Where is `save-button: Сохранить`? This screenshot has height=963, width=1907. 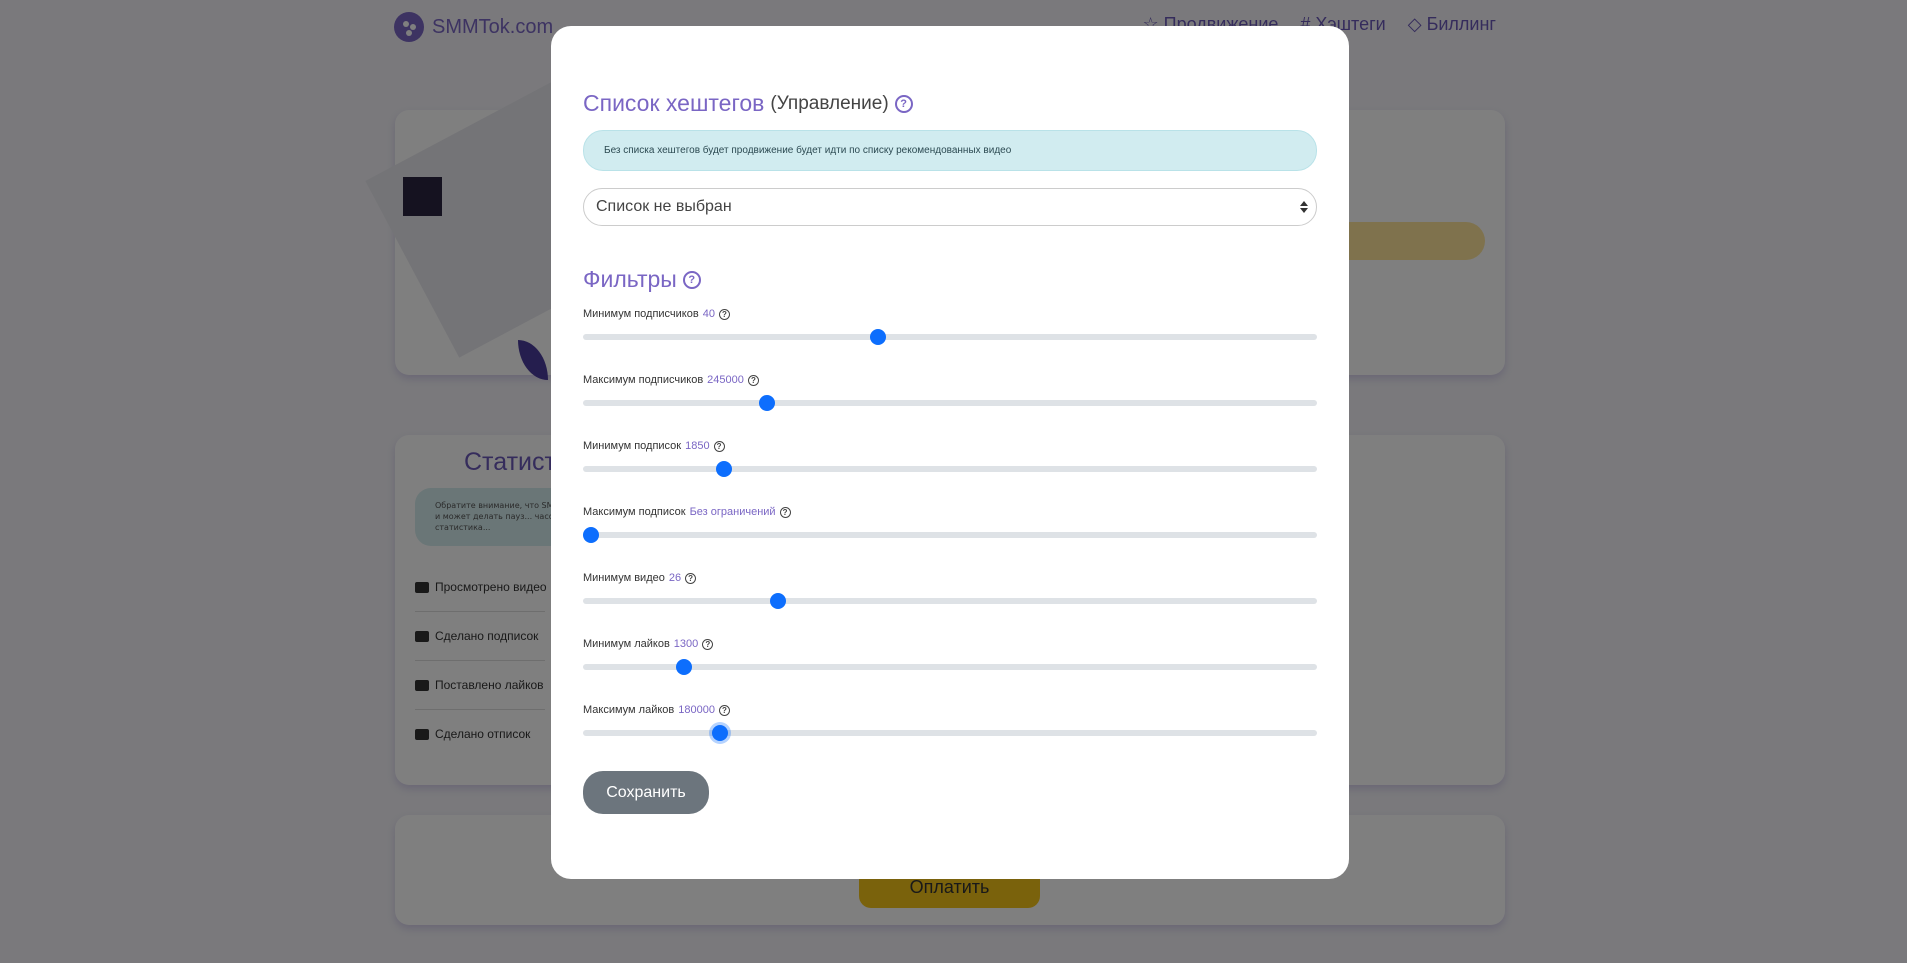
save-button: Сохранить is located at coordinates (646, 792).